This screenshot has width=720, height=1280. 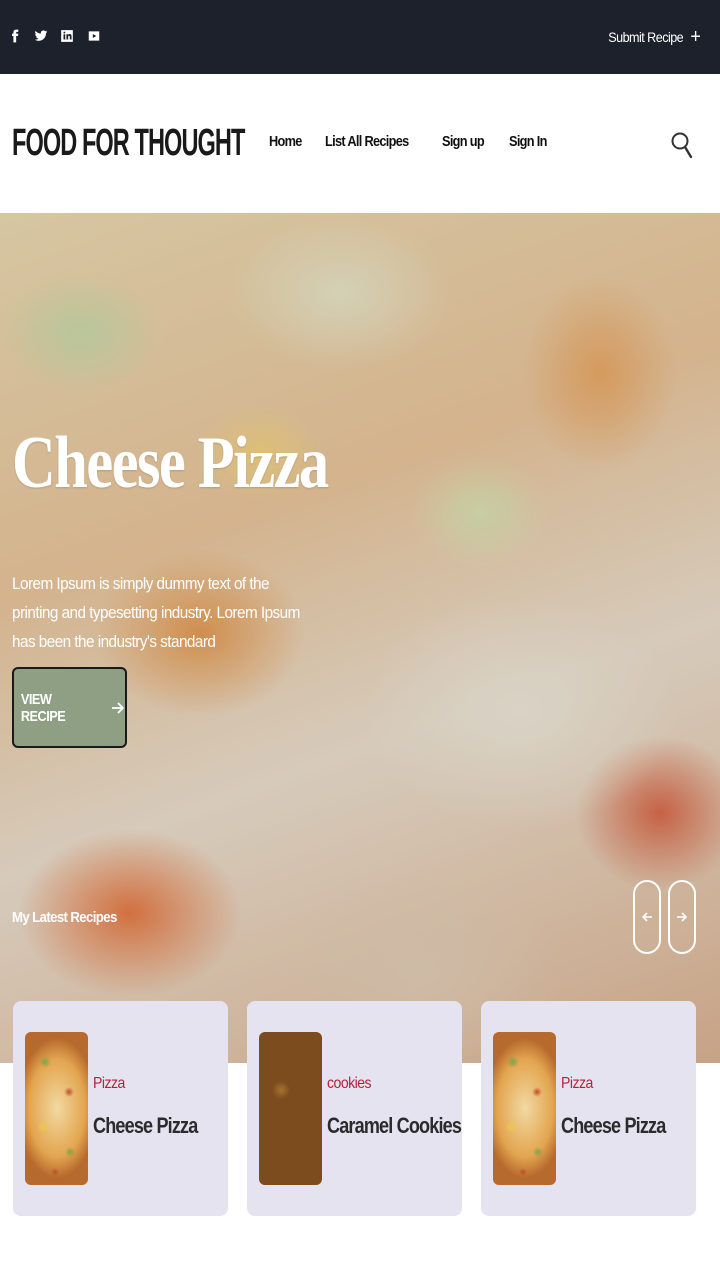 What do you see at coordinates (645, 37) in the screenshot?
I see `submit-recipe-label: Submit Recipe` at bounding box center [645, 37].